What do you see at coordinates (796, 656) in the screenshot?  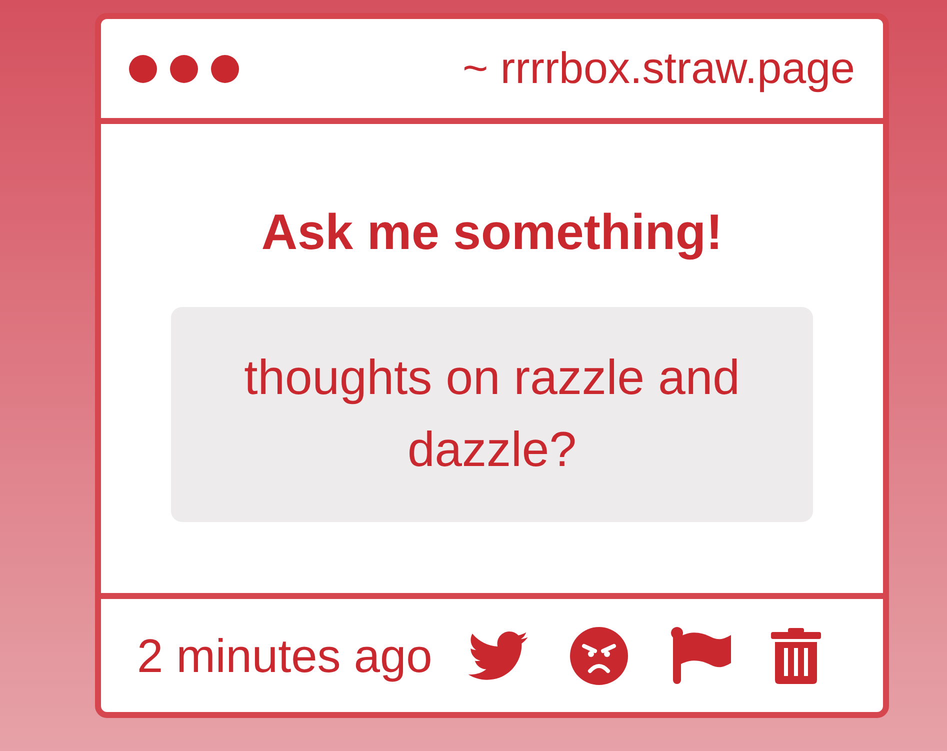 I see `trash-icon` at bounding box center [796, 656].